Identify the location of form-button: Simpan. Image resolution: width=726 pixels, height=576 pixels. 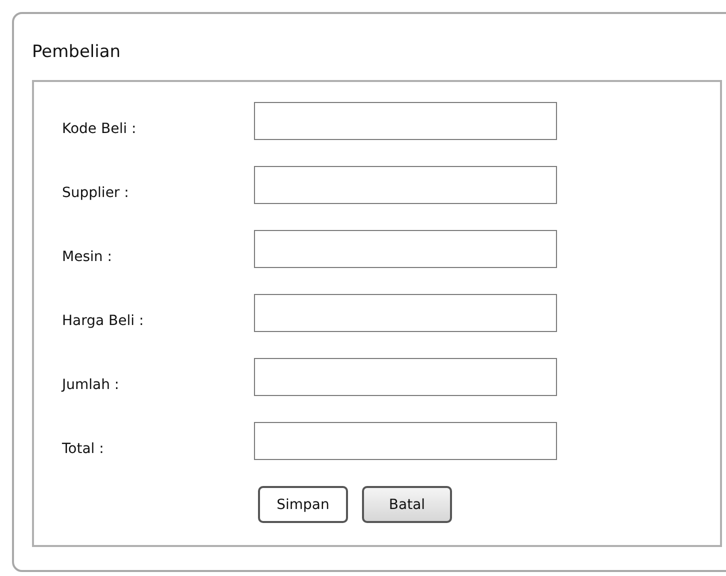
(303, 504).